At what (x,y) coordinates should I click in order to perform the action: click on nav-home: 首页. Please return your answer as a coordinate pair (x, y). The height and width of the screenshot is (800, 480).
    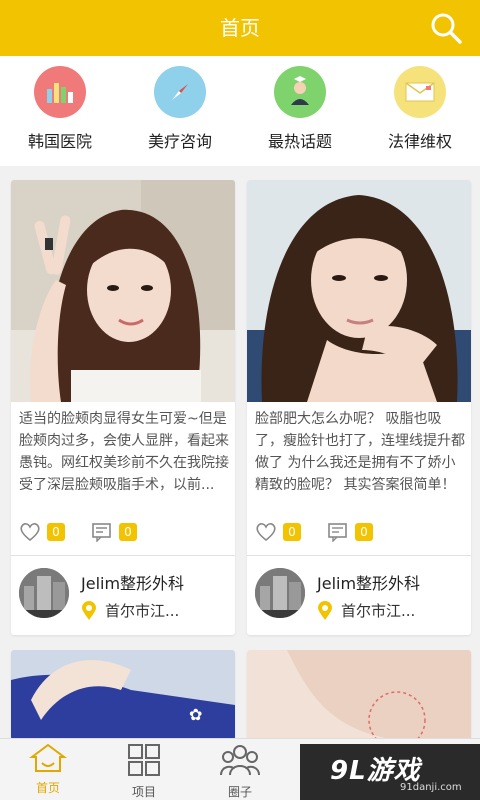
    Looking at the image, I should click on (48, 771).